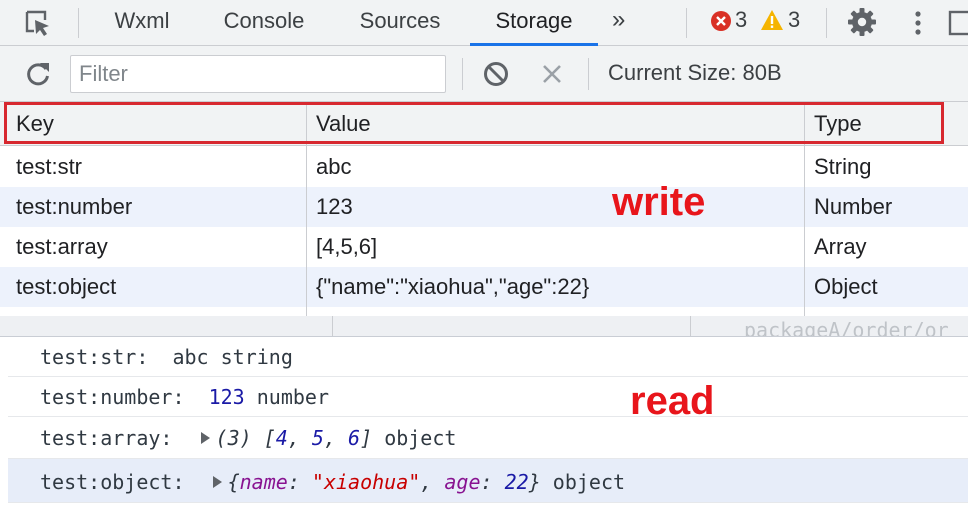  I want to click on table-row: test:str abc String, so click(484, 167).